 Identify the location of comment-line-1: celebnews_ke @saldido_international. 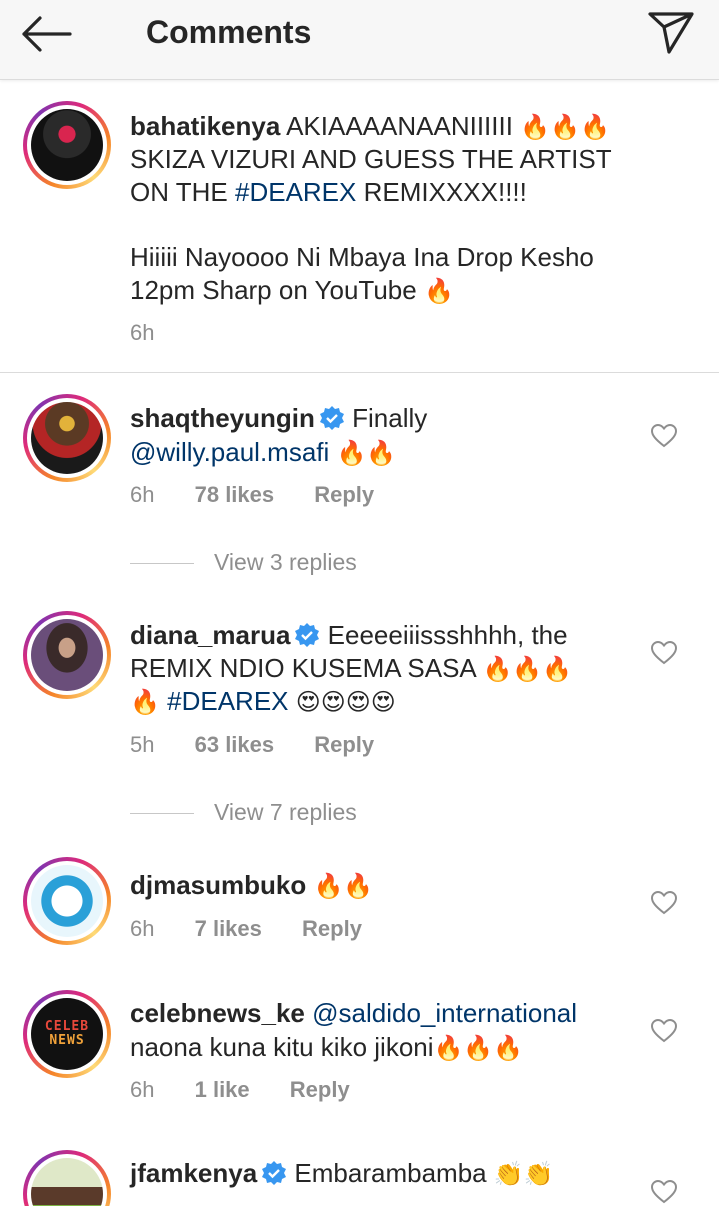
(353, 1013).